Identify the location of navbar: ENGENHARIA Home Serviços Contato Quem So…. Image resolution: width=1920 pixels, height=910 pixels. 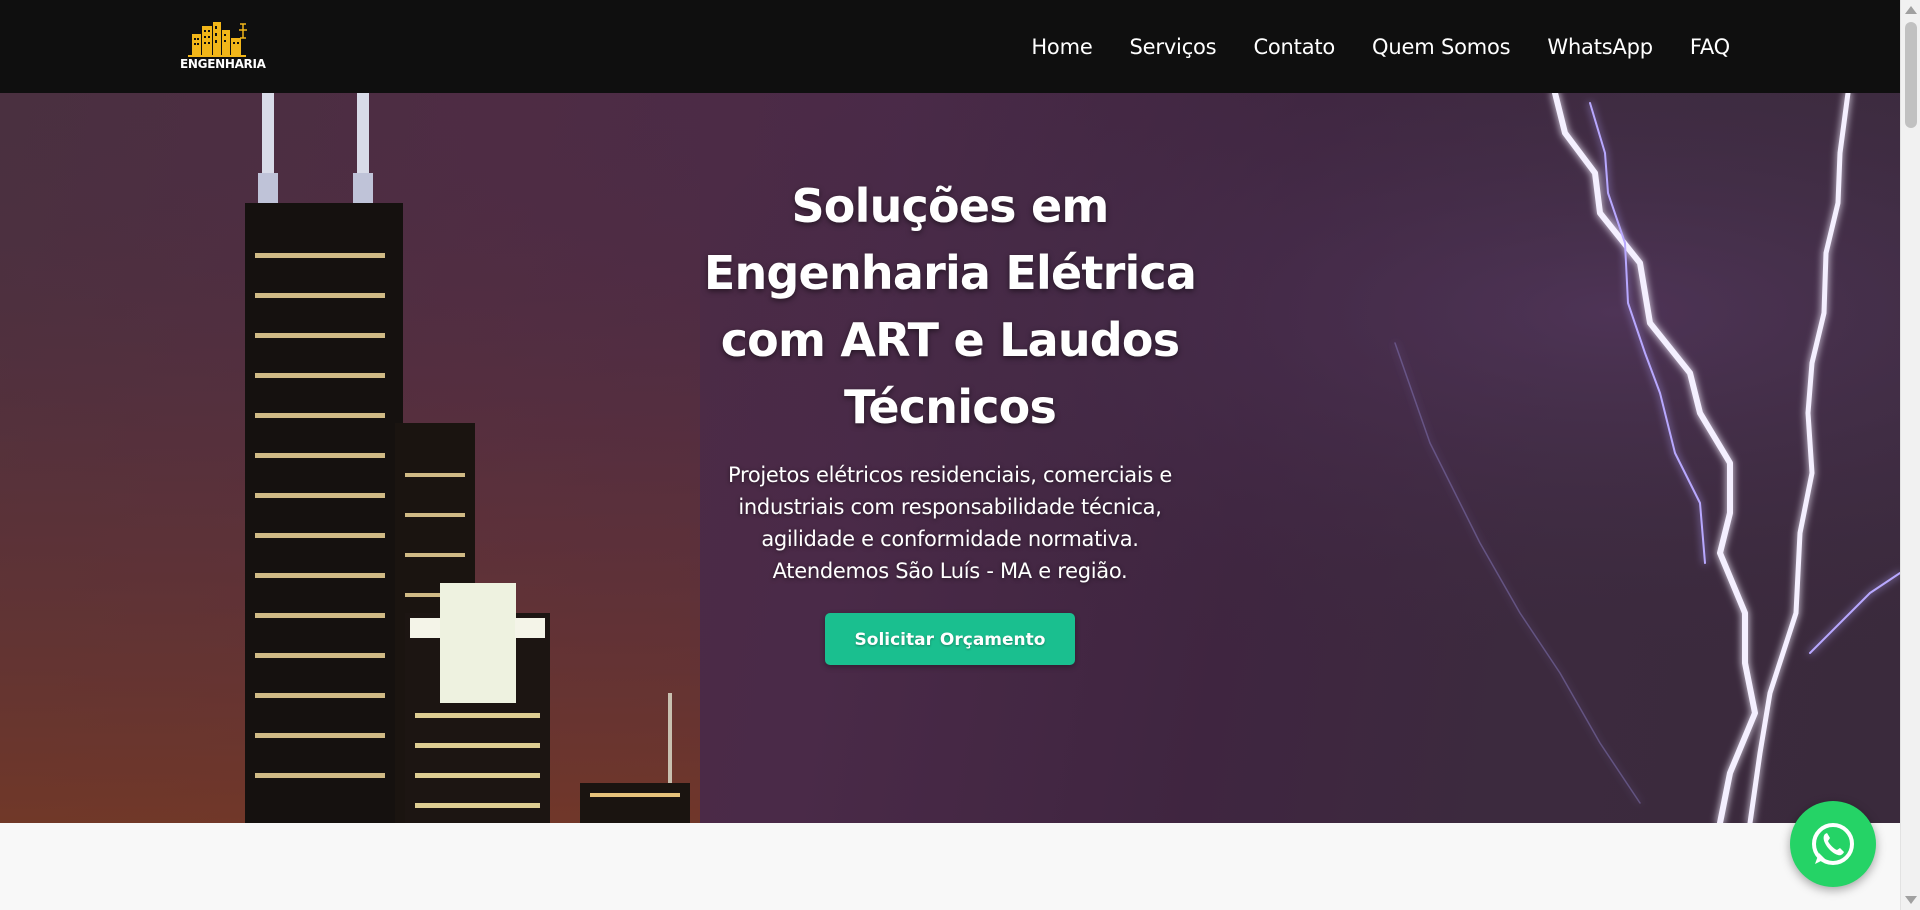
(950, 47).